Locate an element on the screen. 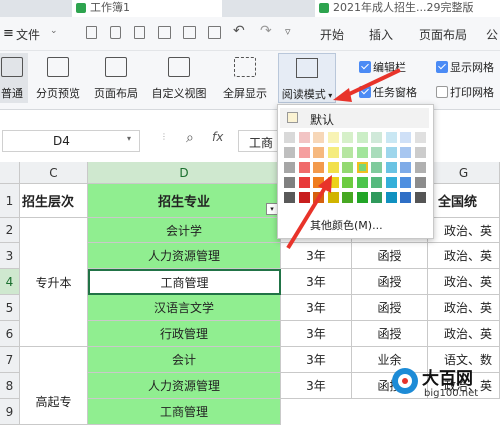  print-icon is located at coordinates (164, 32).